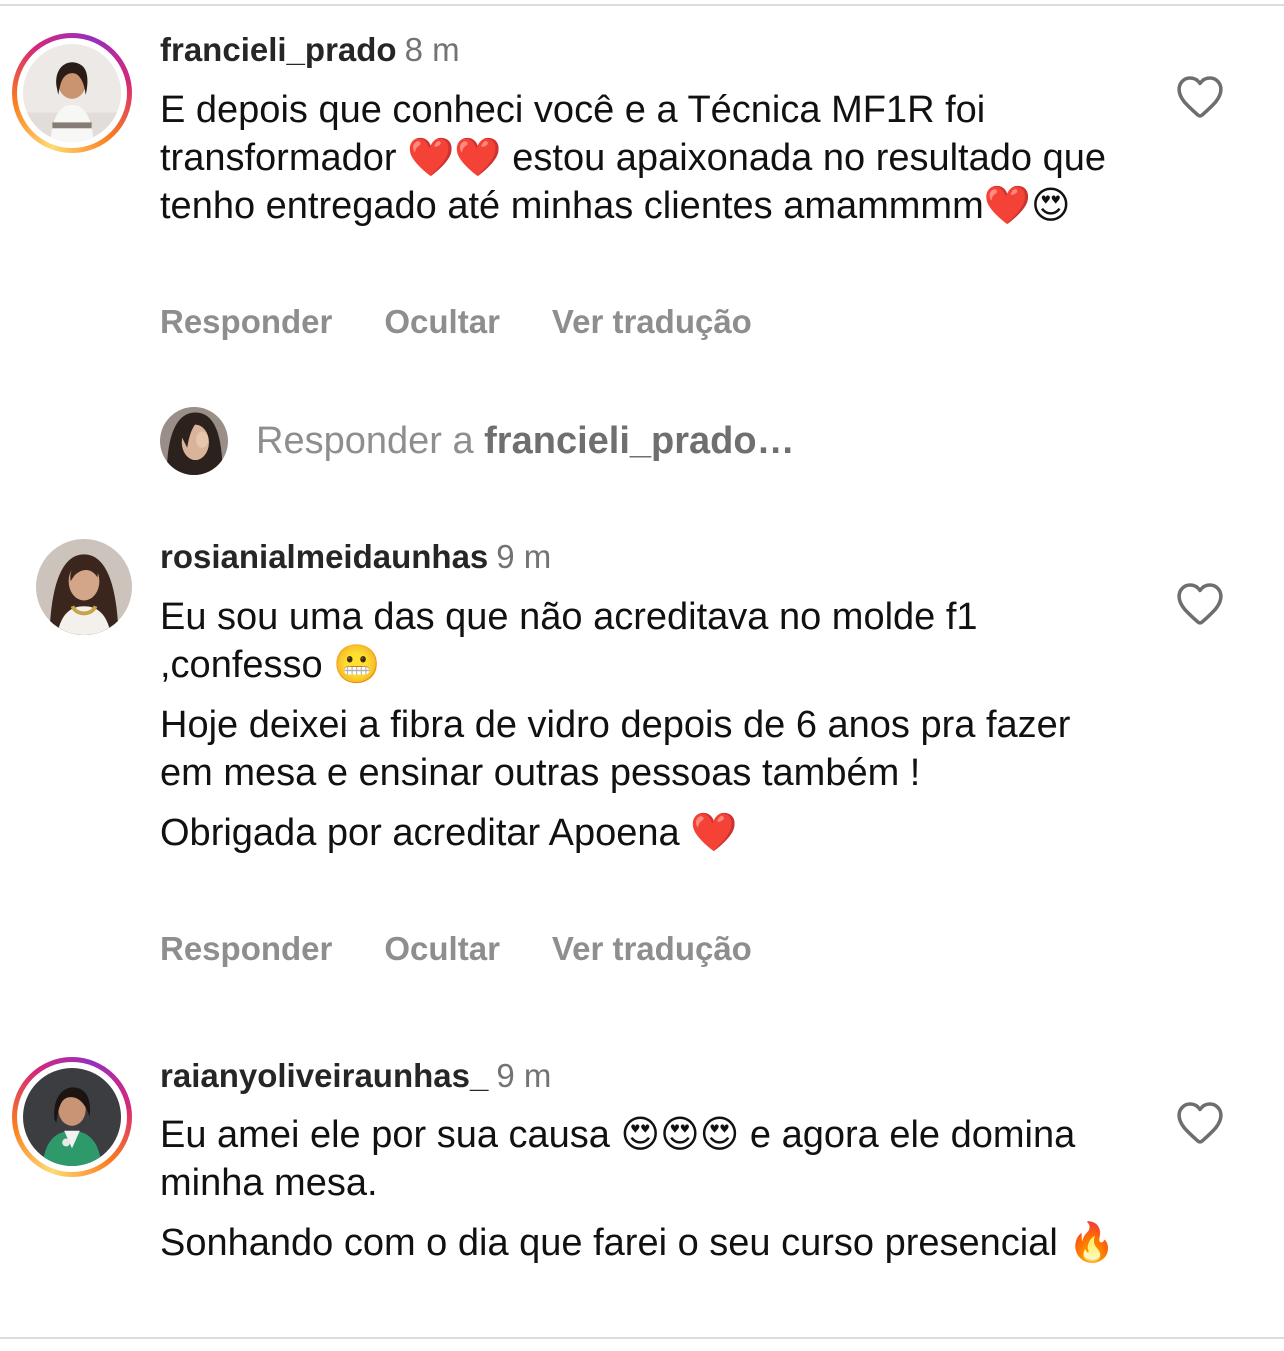 This screenshot has width=1284, height=1351. I want to click on comment-header: rosianialmeidaunhas 9 m, so click(355, 557).